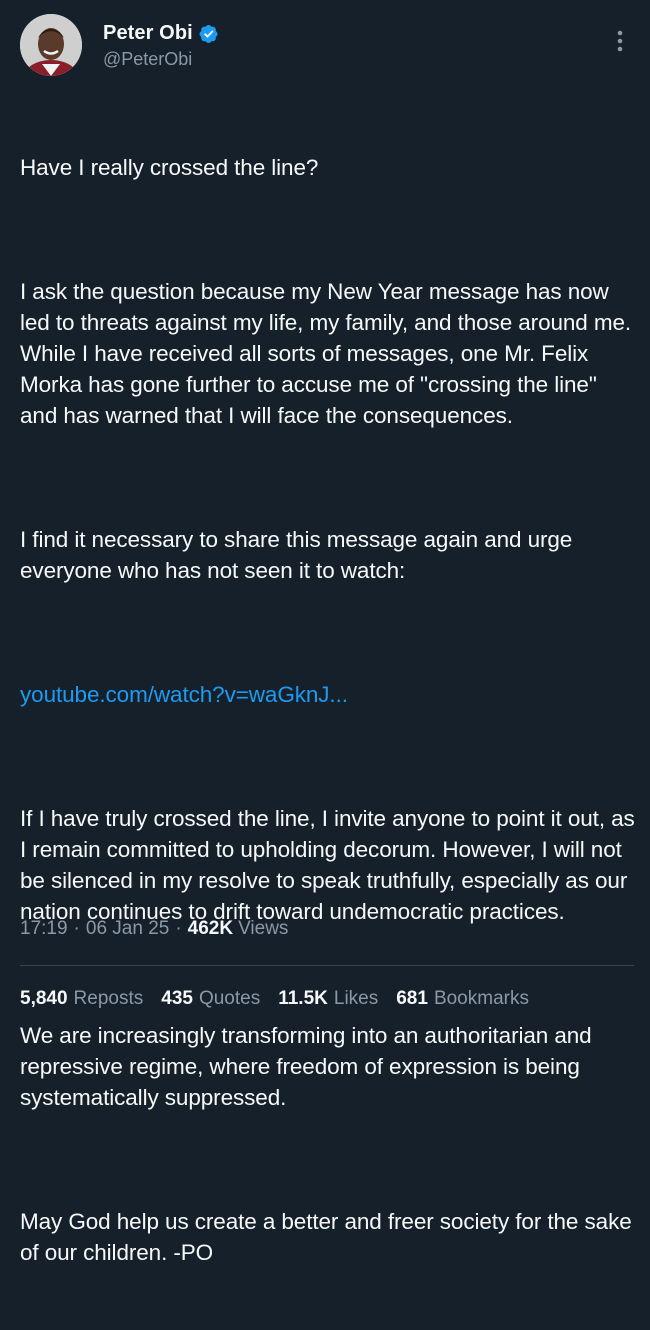  What do you see at coordinates (169, 167) in the screenshot?
I see `tweet-paragraph-1: Have I really crossed the line?` at bounding box center [169, 167].